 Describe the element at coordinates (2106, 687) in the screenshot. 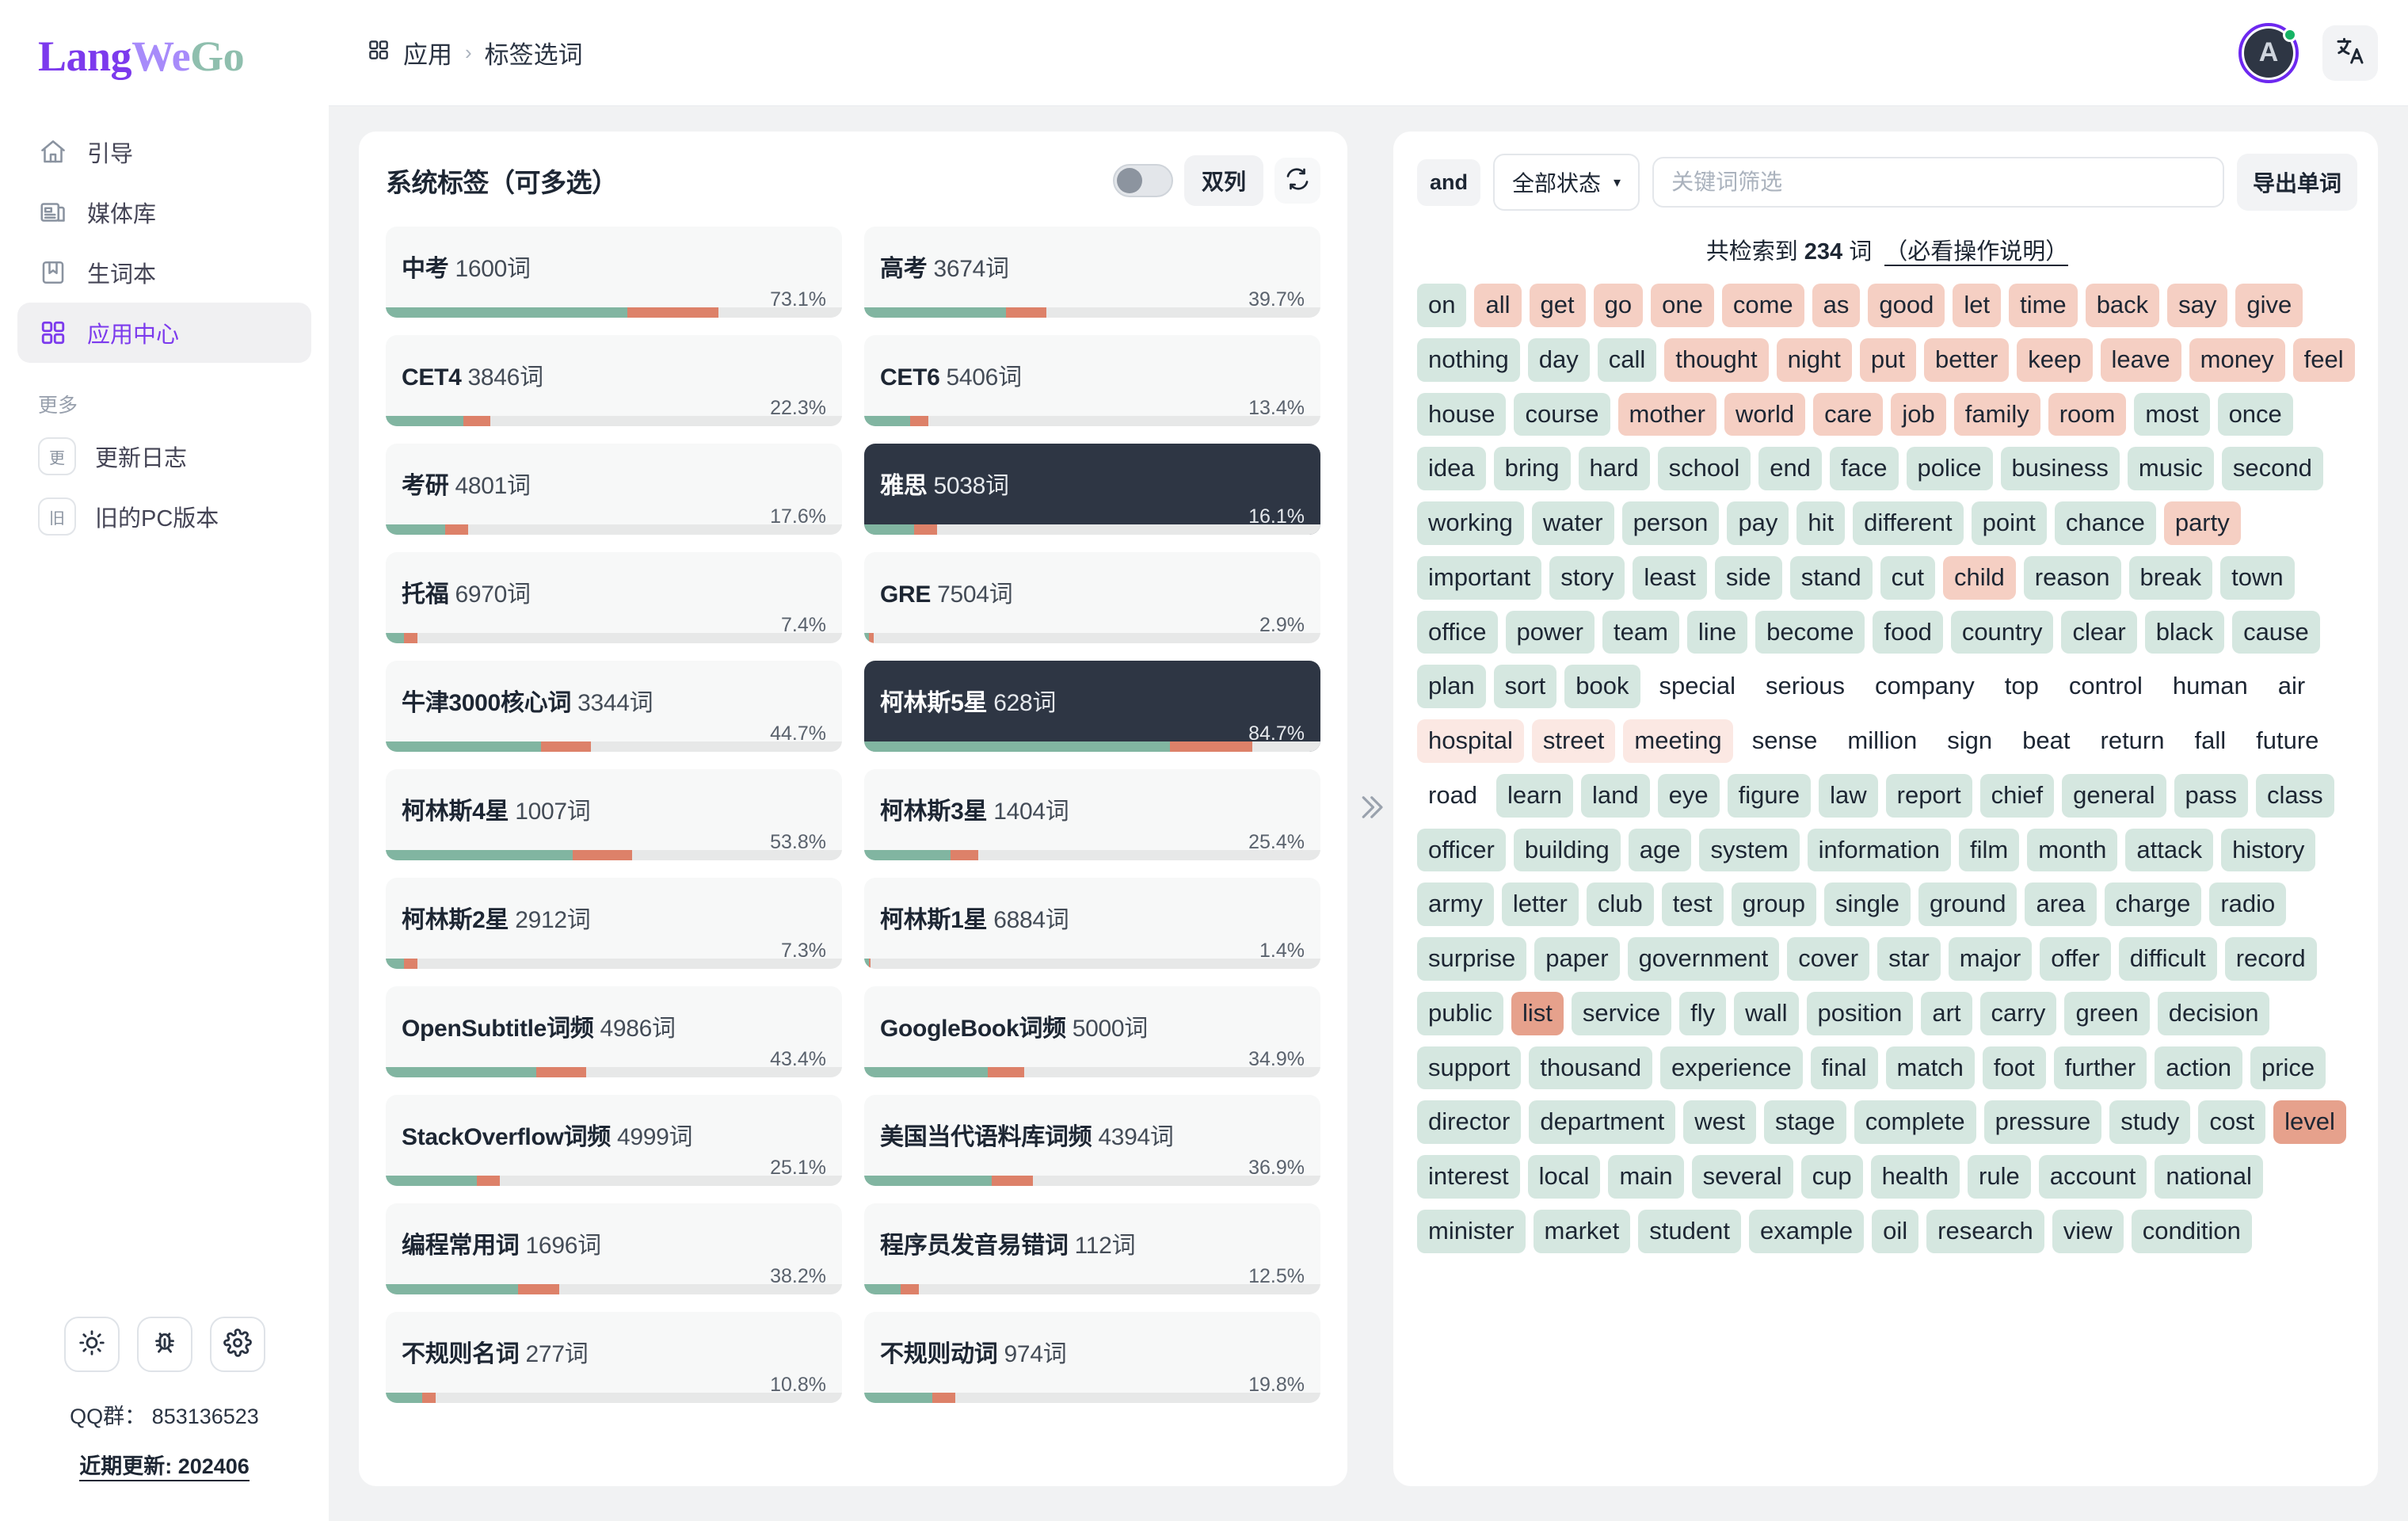

I see `word-chip: control` at that location.